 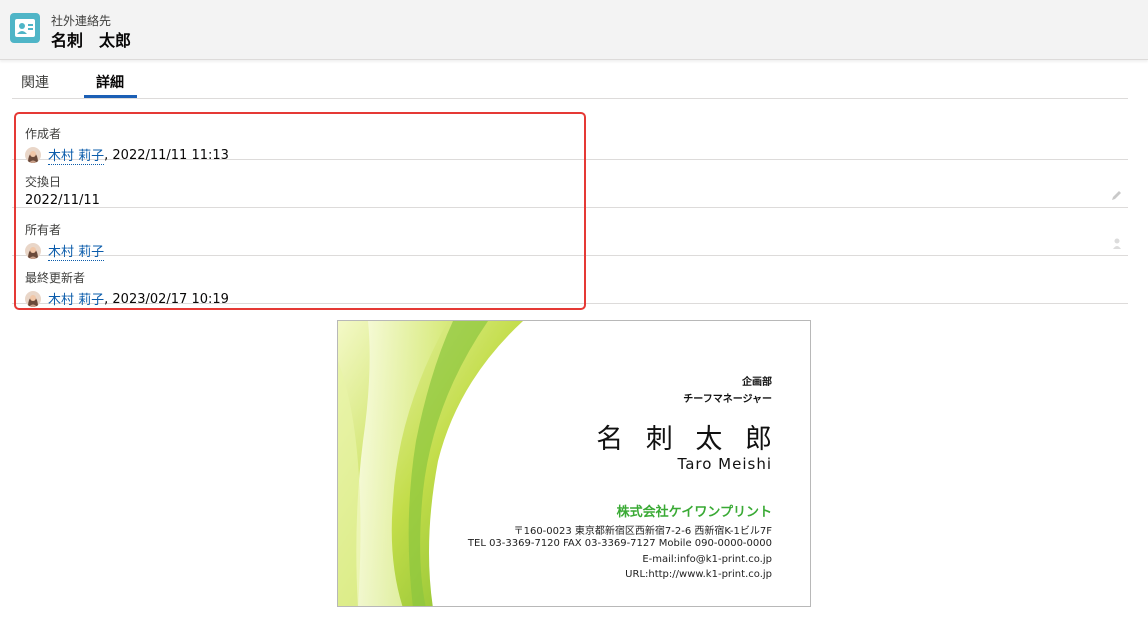 I want to click on pencil-icon, so click(x=1117, y=195).